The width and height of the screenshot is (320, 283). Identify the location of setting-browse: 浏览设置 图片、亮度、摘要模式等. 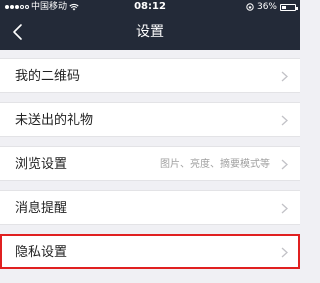
(150, 163).